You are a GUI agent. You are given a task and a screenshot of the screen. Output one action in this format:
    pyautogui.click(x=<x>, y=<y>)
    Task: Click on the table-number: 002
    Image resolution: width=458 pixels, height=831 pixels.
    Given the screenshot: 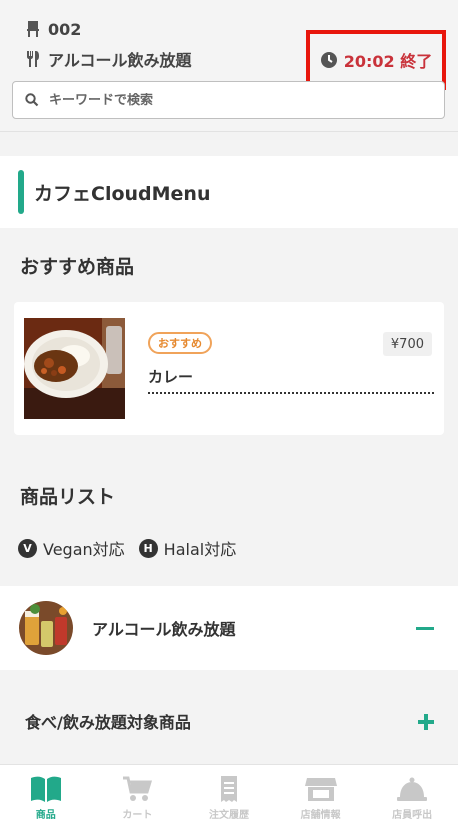 What is the action you would take?
    pyautogui.click(x=52, y=29)
    